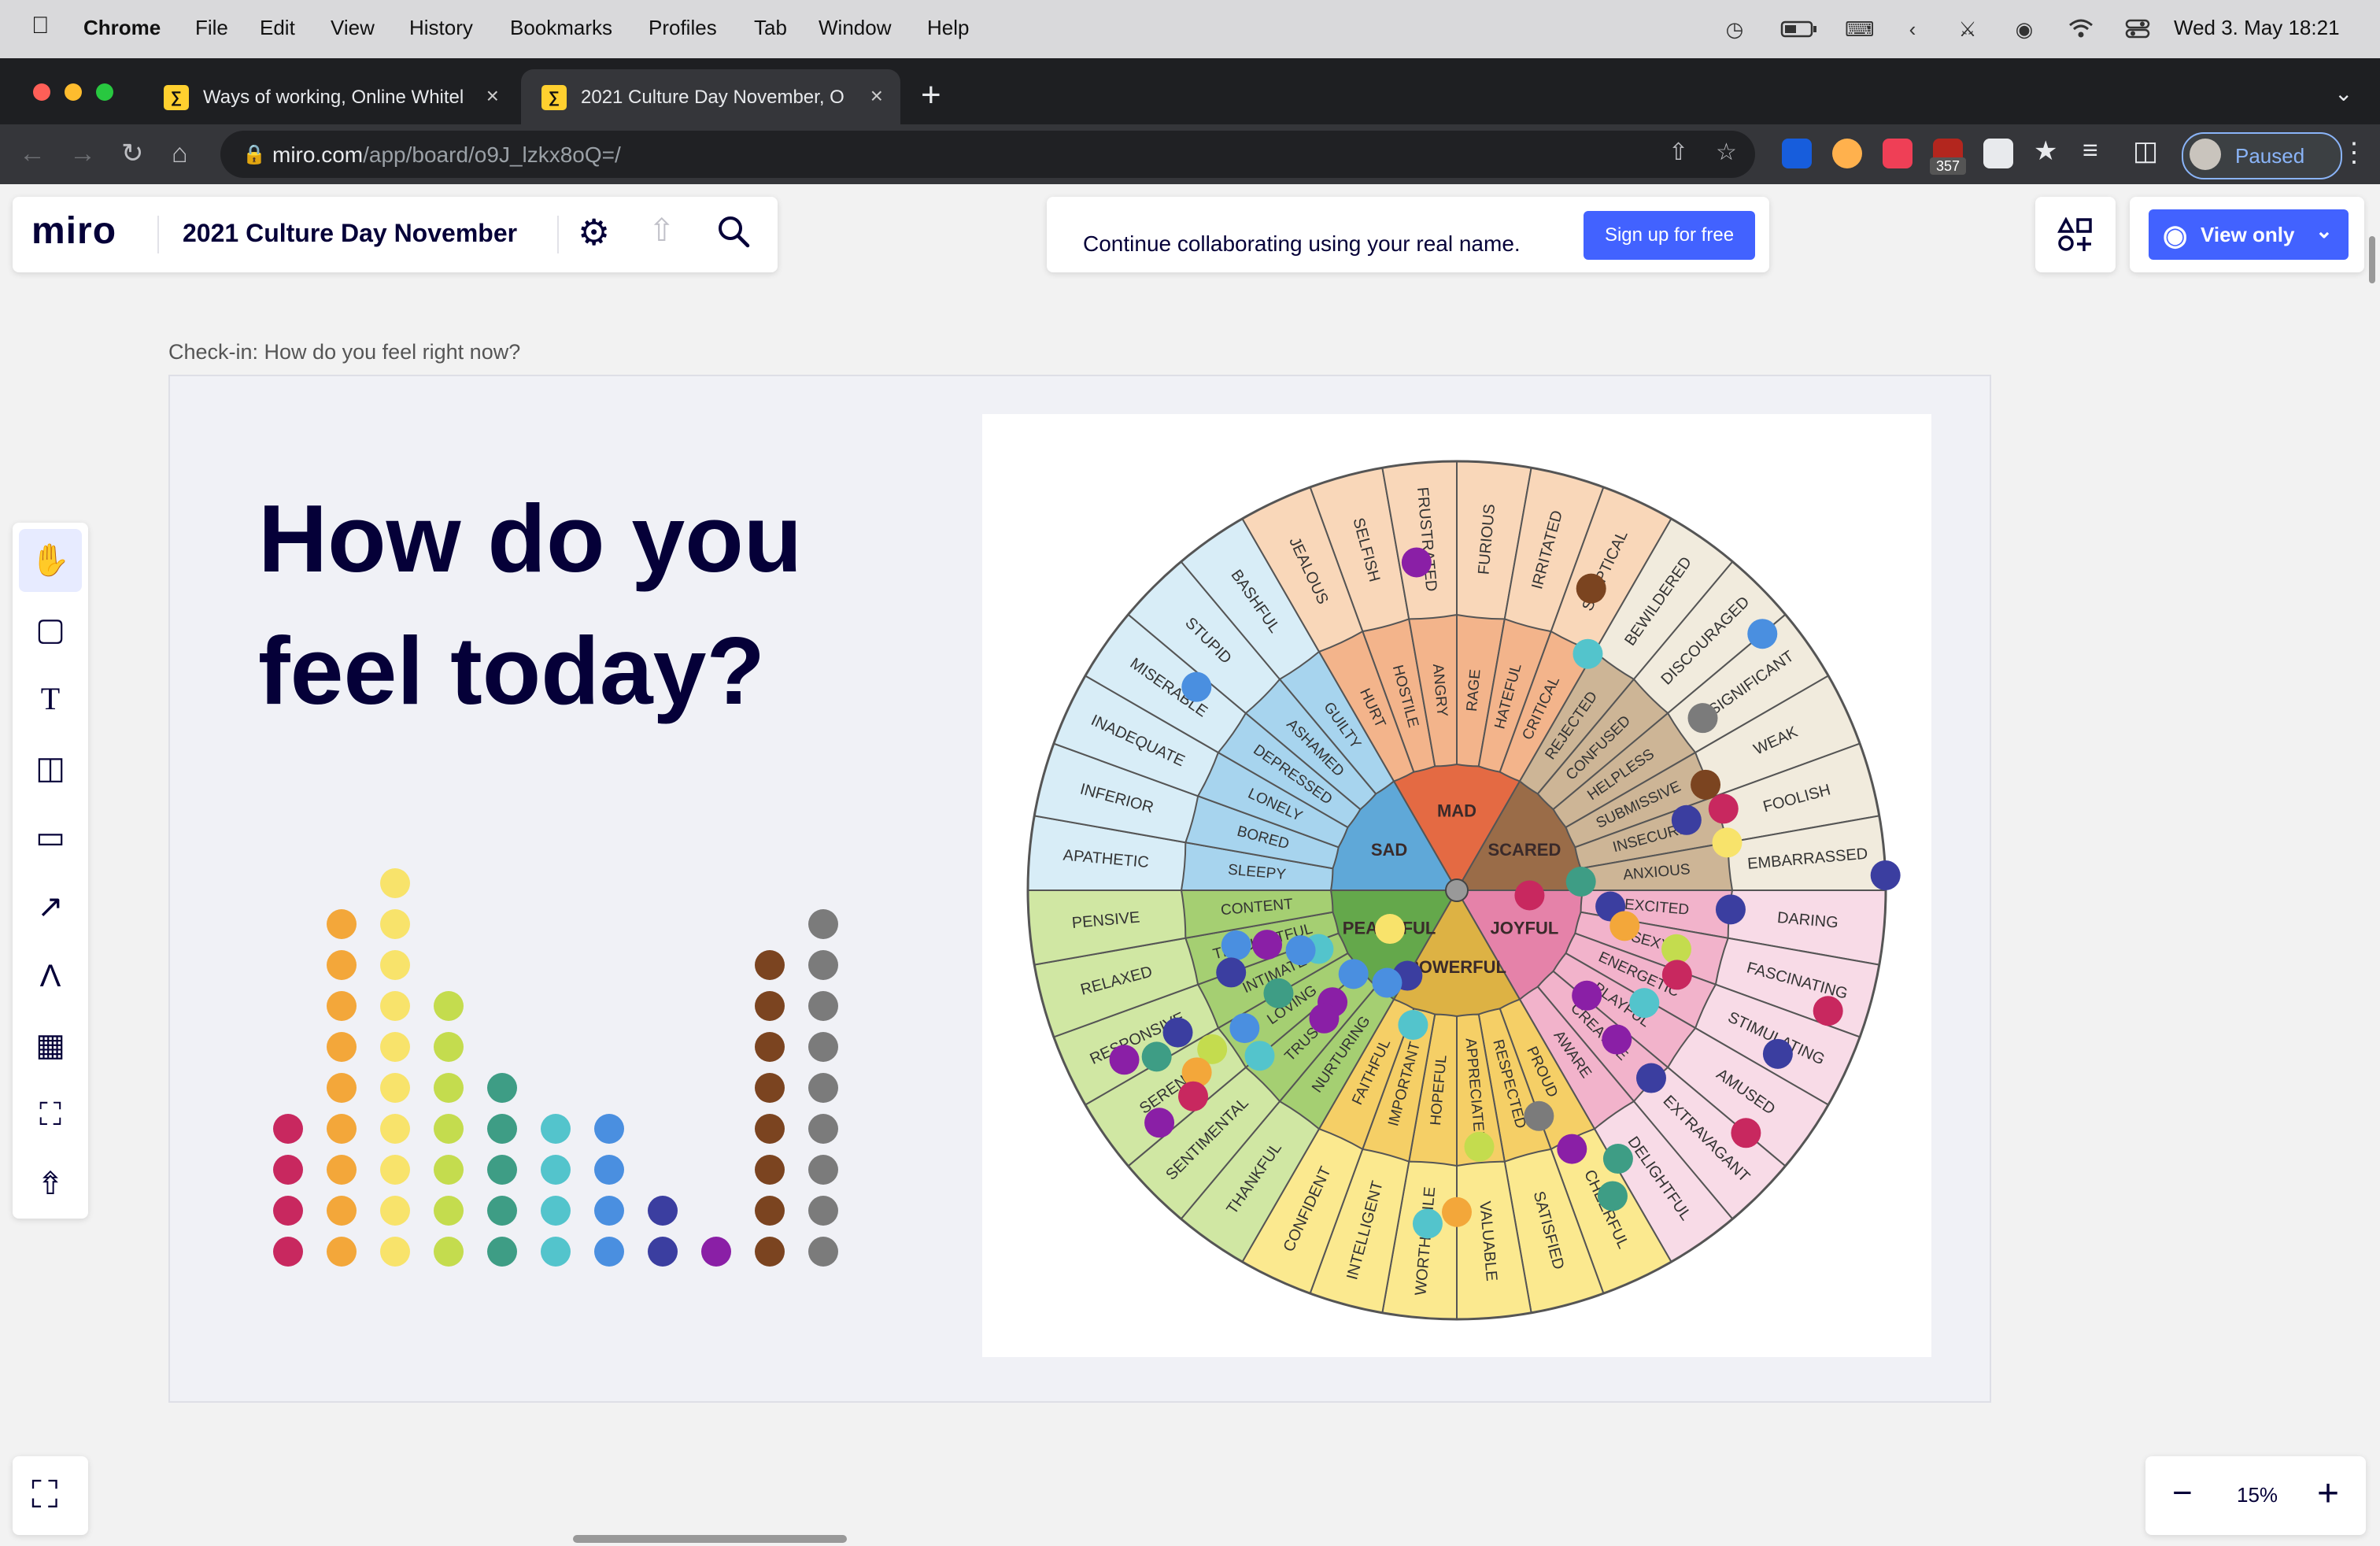 Image resolution: width=2380 pixels, height=1546 pixels. I want to click on time-machine-icon: ◷, so click(1734, 29).